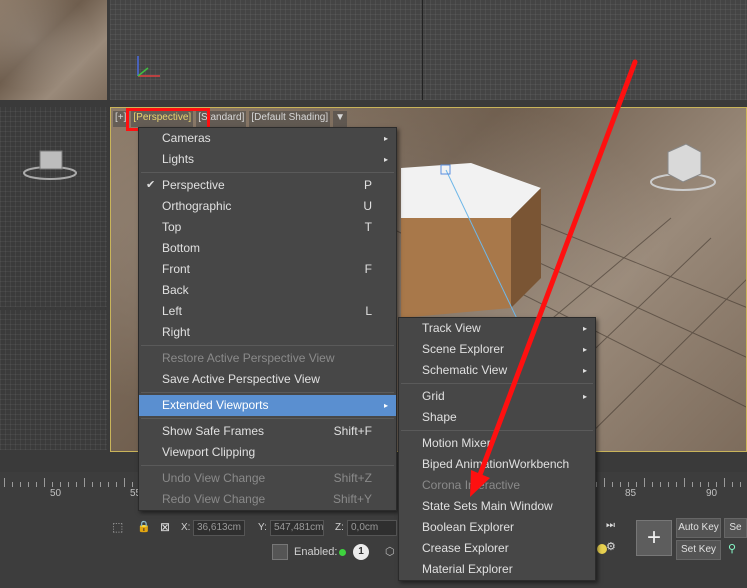 The height and width of the screenshot is (588, 747). I want to click on menu-item-front: Front F, so click(267, 269).